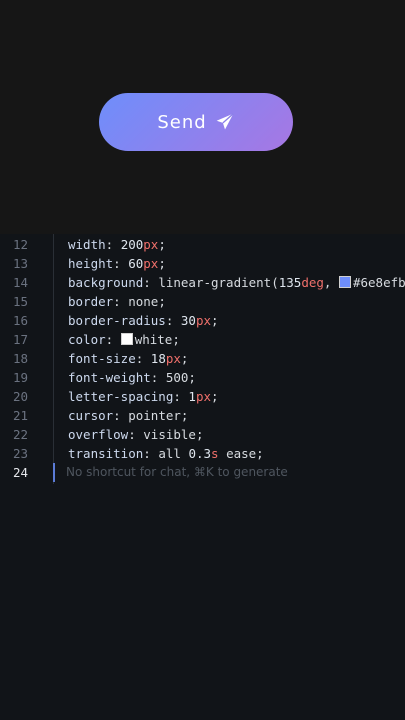 This screenshot has width=405, height=720. I want to click on css-property: font-weight, so click(109, 377).